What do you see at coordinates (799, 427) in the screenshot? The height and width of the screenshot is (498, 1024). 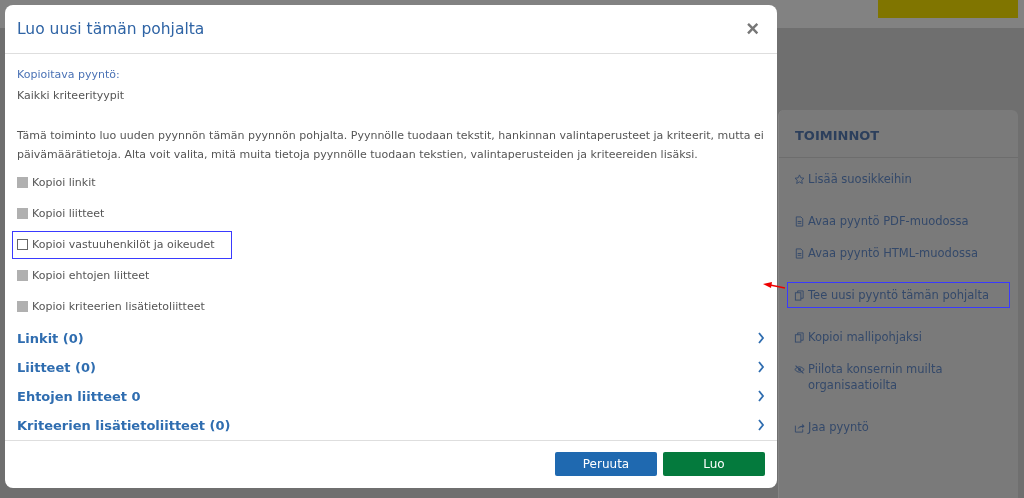 I see `share-icon` at bounding box center [799, 427].